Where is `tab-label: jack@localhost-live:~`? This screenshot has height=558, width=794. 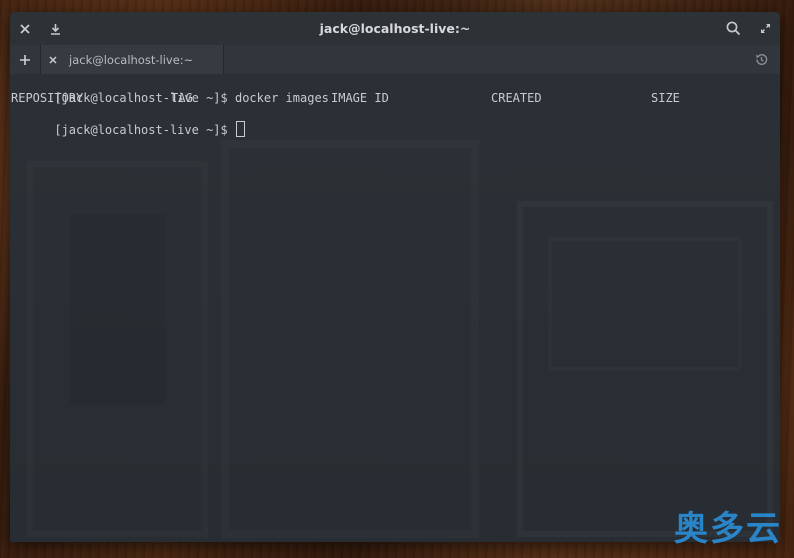
tab-label: jack@localhost-live:~ is located at coordinates (131, 59).